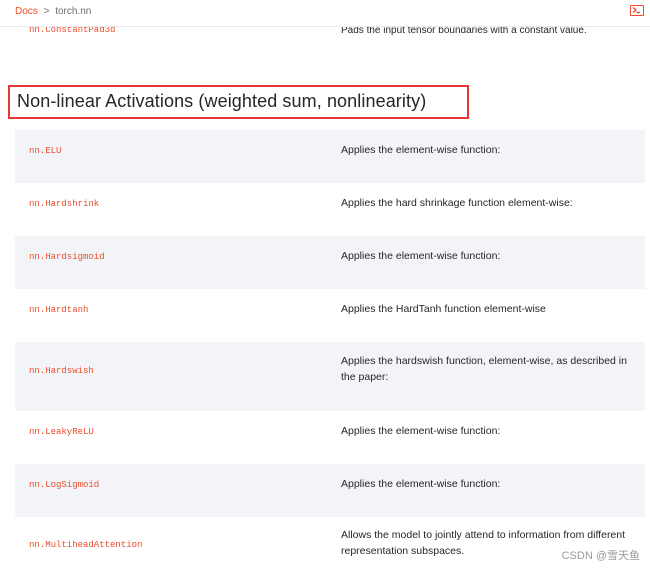  Describe the element at coordinates (85, 545) in the screenshot. I see `function-link: nn.MultiheadAttention` at that location.